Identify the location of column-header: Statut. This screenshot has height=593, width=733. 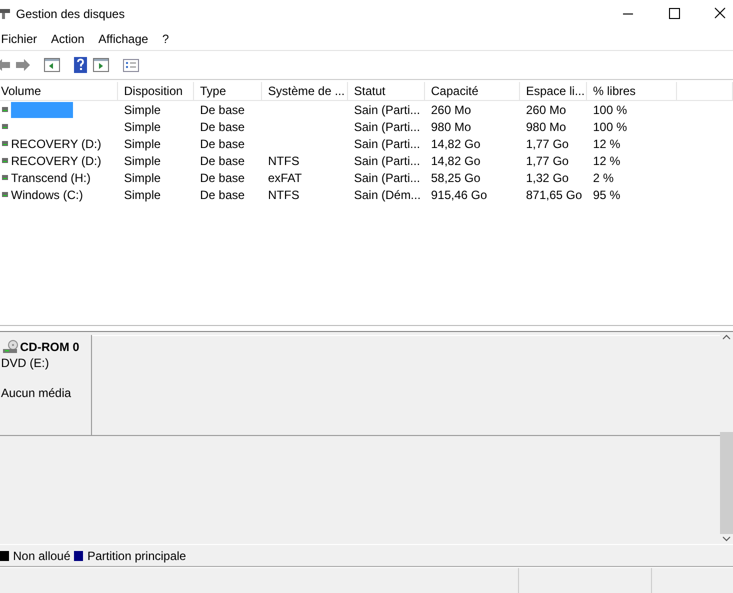
(386, 91).